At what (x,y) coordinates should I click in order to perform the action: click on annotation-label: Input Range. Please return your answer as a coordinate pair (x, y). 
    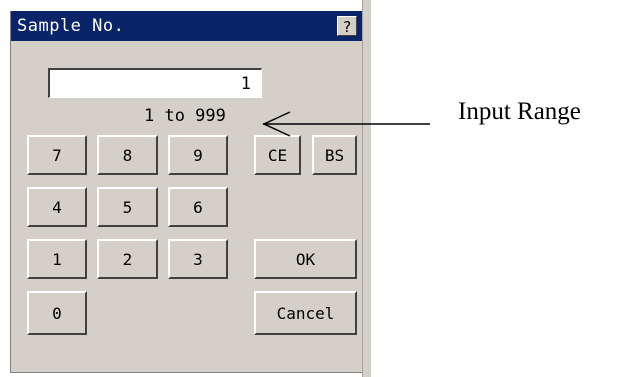
    Looking at the image, I should click on (519, 111).